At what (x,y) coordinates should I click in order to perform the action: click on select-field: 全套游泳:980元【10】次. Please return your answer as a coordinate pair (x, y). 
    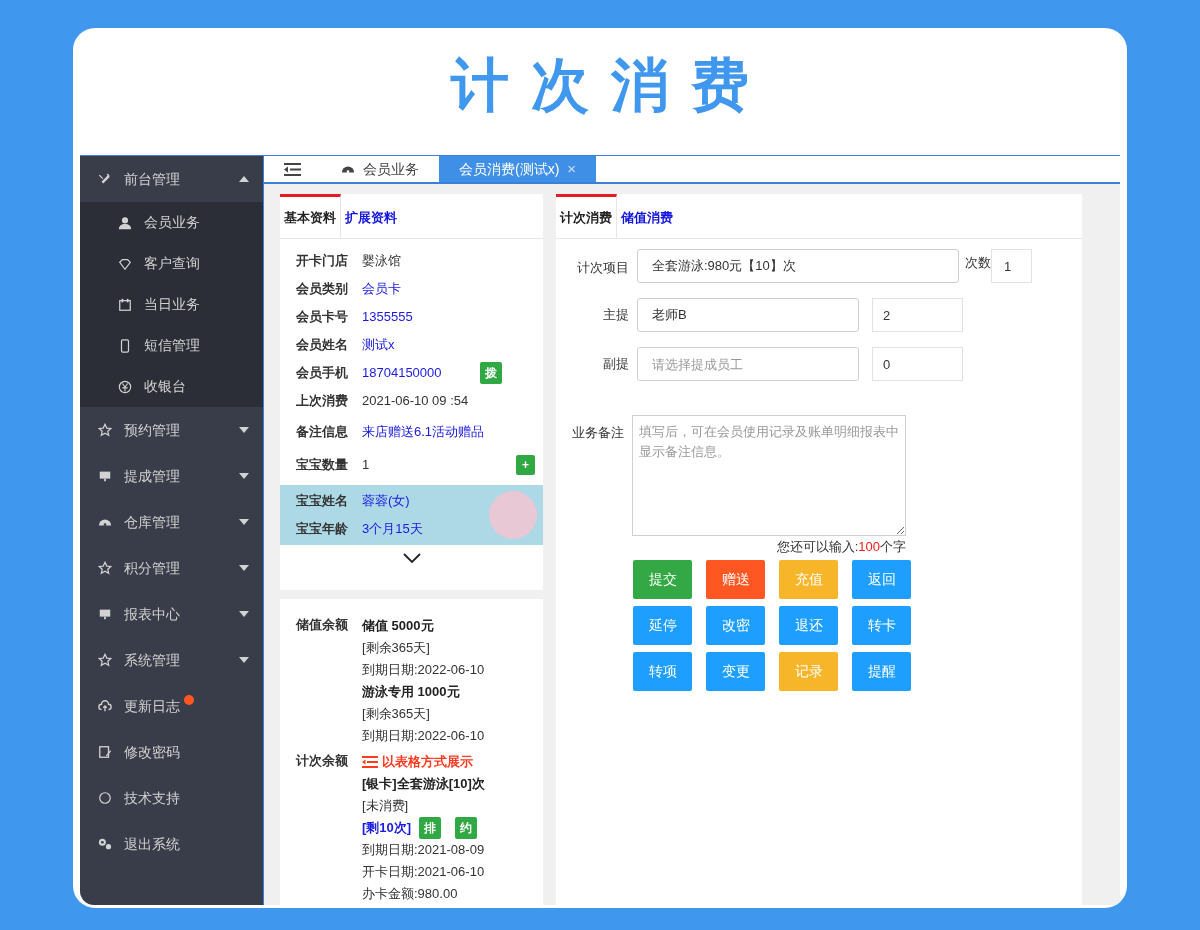
    Looking at the image, I should click on (798, 266).